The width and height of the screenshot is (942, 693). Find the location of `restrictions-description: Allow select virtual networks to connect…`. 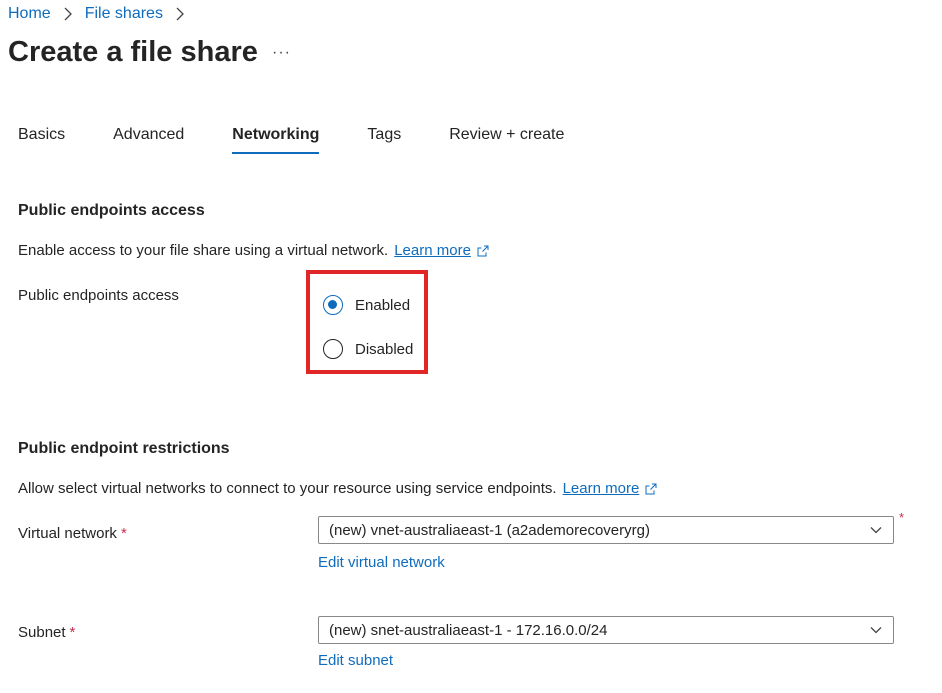

restrictions-description: Allow select virtual networks to connect… is located at coordinates (287, 488).